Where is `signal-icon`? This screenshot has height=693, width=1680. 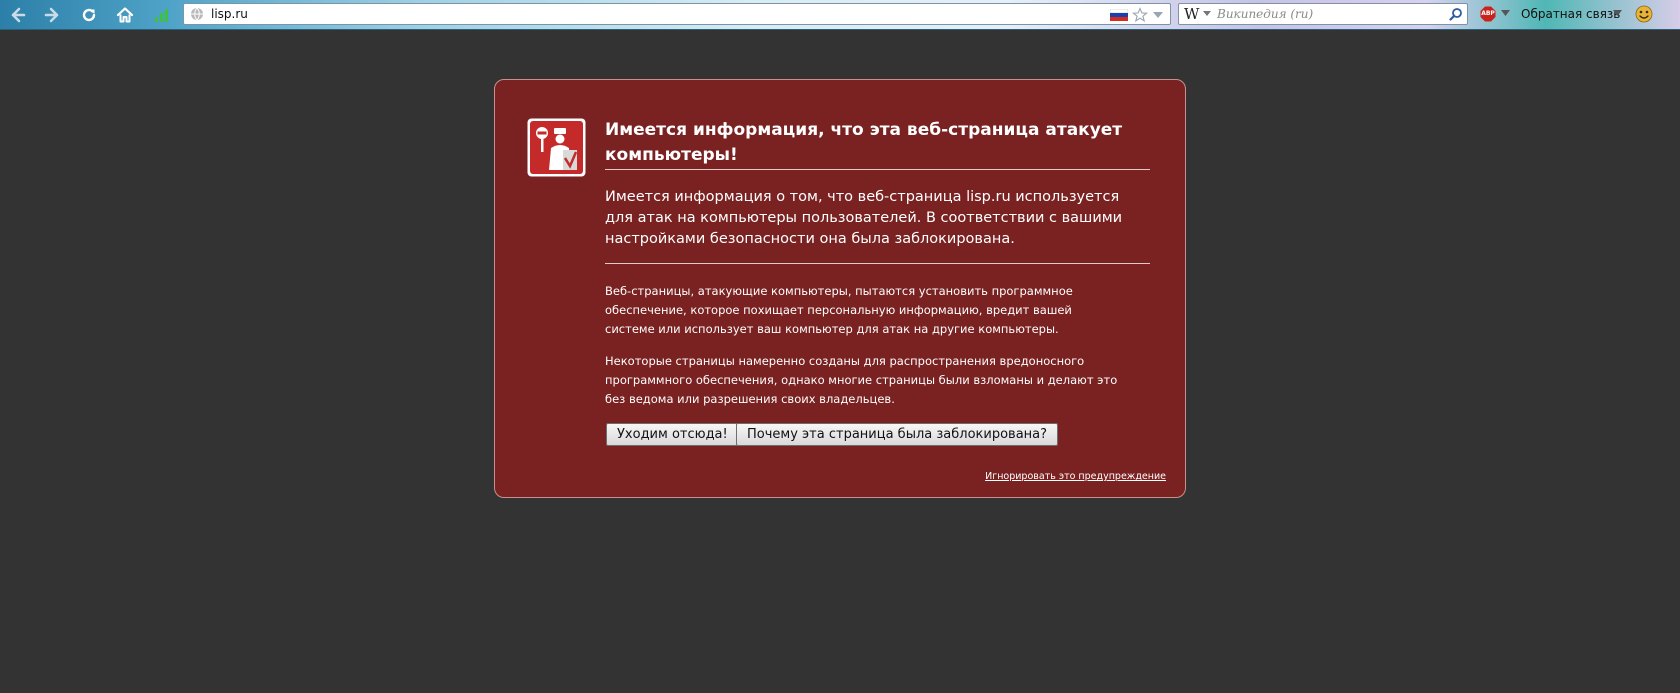 signal-icon is located at coordinates (161, 15).